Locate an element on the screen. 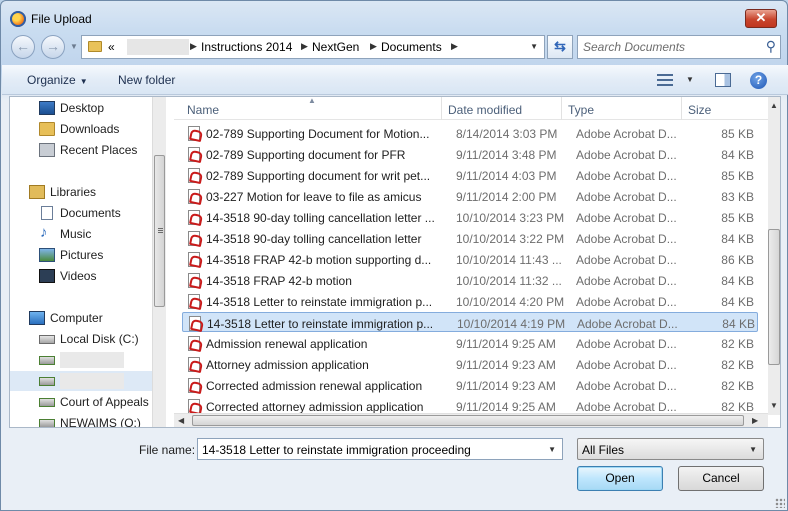 This screenshot has height=511, width=788. file-date-cell: 10/10/2014 3:23 PM is located at coordinates (510, 218).